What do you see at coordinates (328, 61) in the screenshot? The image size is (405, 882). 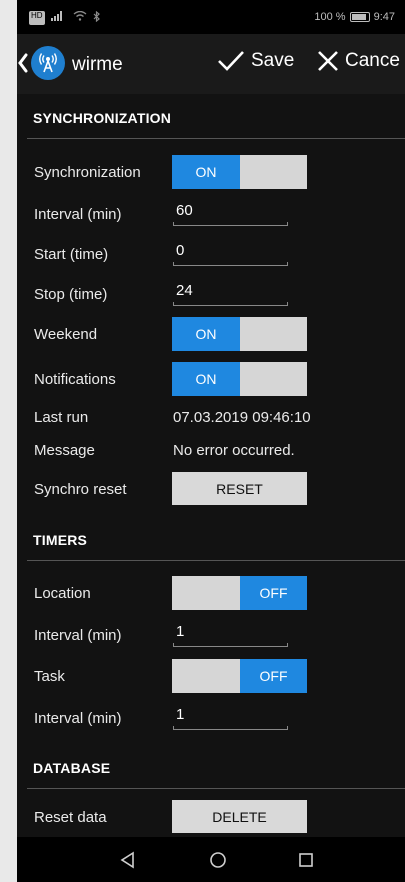 I see `close-icon` at bounding box center [328, 61].